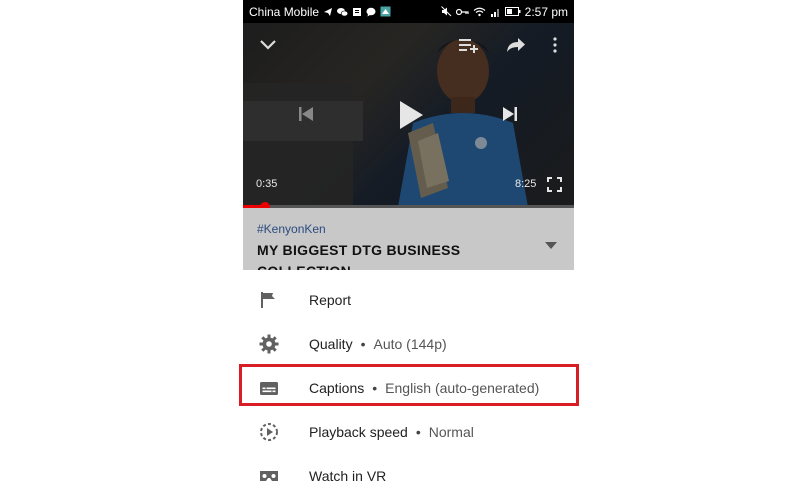 The width and height of the screenshot is (800, 493). Describe the element at coordinates (512, 11) in the screenshot. I see `battery-icon` at that location.